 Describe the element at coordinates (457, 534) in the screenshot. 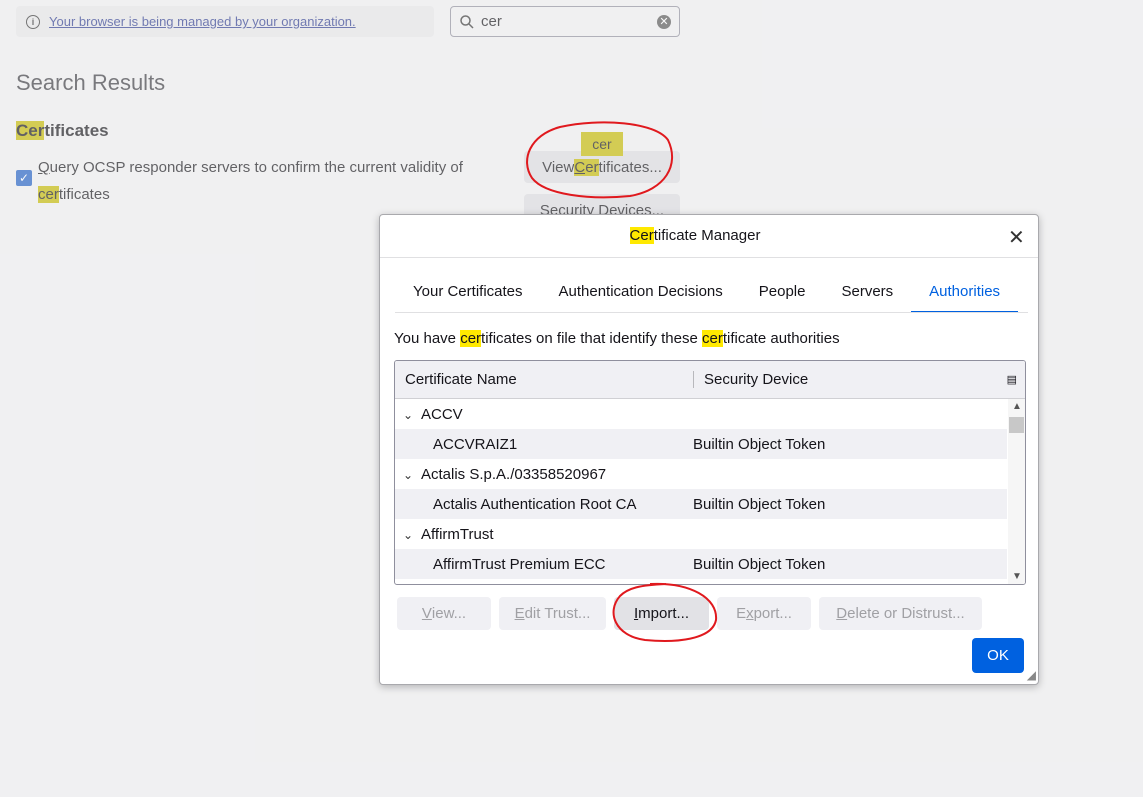

I see `row-name: AffirmTrust` at that location.